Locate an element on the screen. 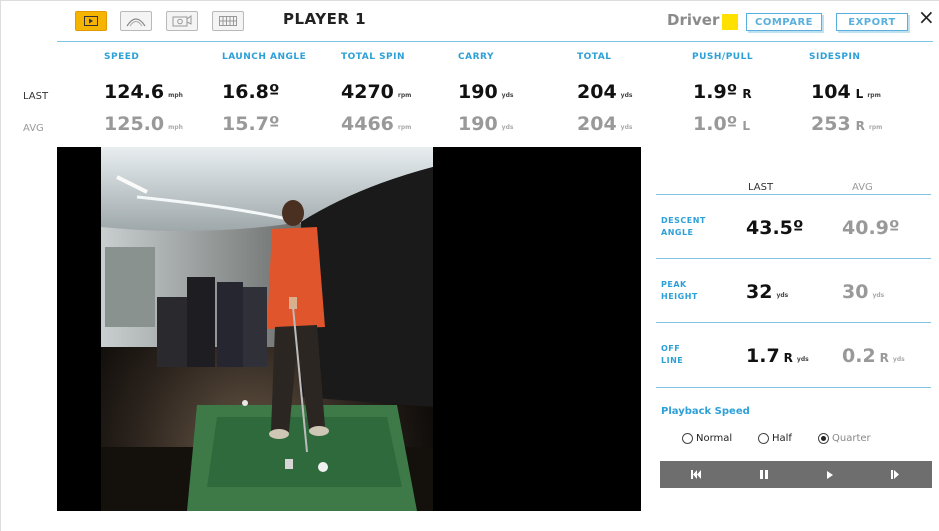 The image size is (939, 531). descent-angle-label: DESCENT ANGLE is located at coordinates (683, 226).